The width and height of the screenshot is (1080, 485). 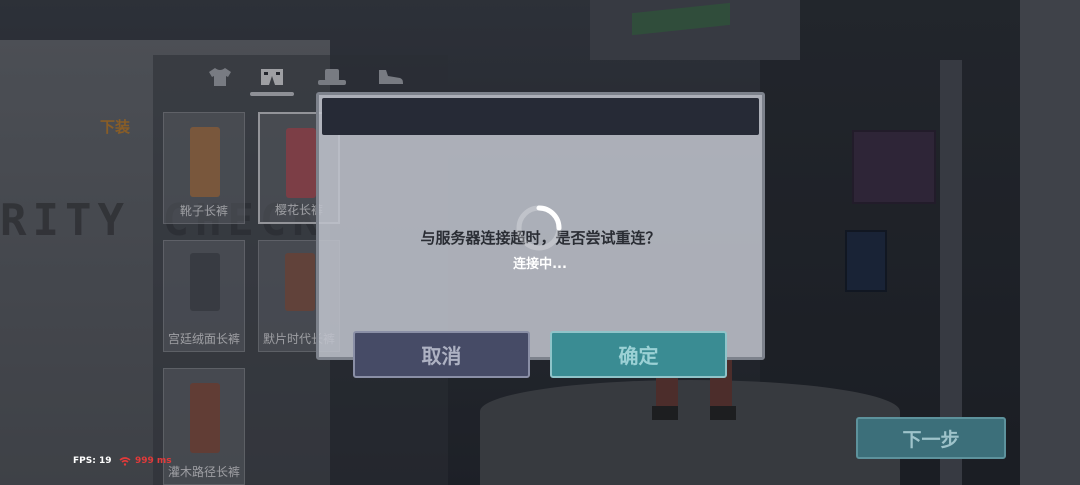 What do you see at coordinates (931, 438) in the screenshot?
I see `next-step-button: 下一步` at bounding box center [931, 438].